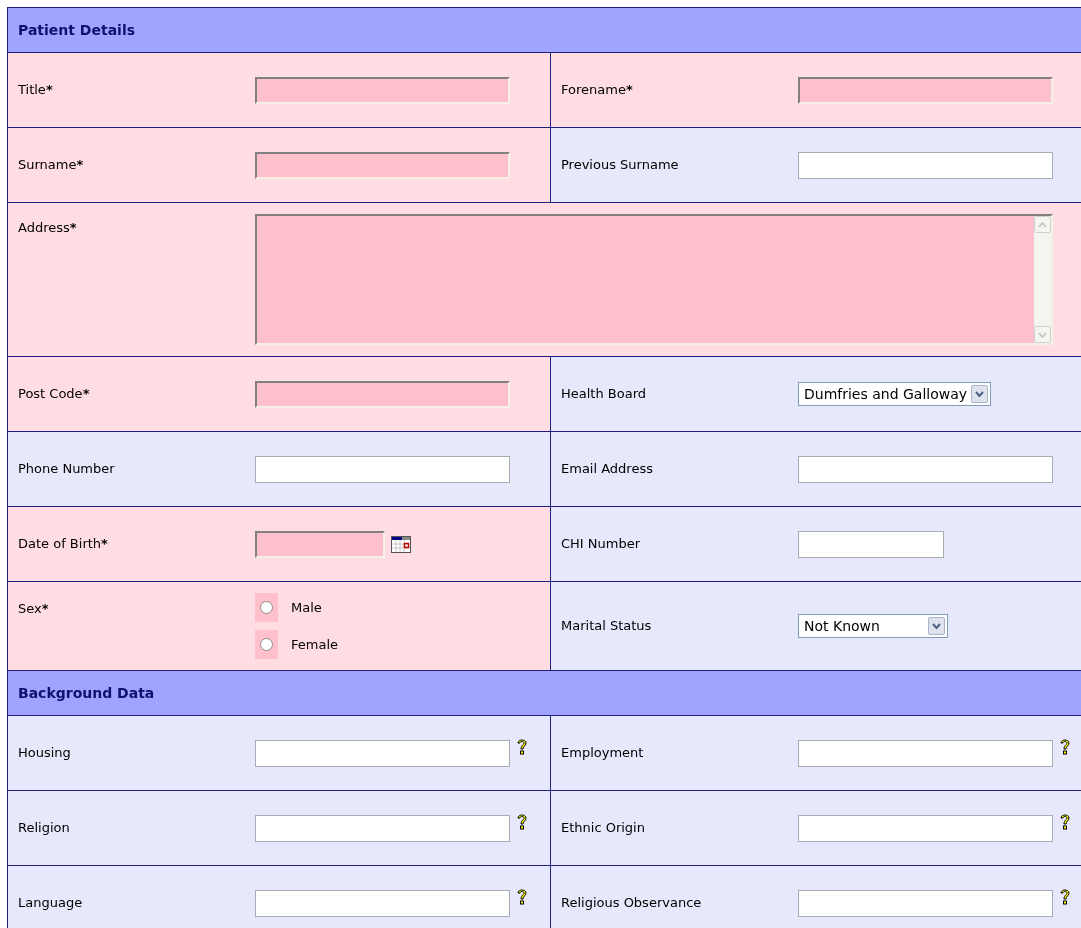 This screenshot has height=928, width=1081. What do you see at coordinates (544, 693) in the screenshot?
I see `section-header: Background Data` at bounding box center [544, 693].